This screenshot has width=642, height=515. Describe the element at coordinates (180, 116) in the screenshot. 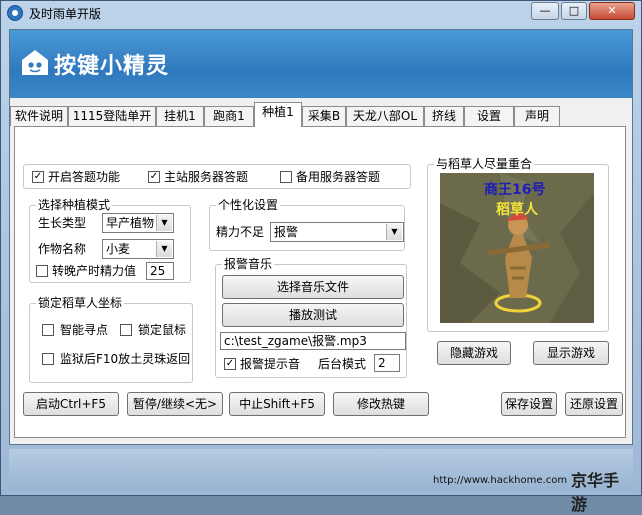

I see `tab-afk: 挂机1` at that location.